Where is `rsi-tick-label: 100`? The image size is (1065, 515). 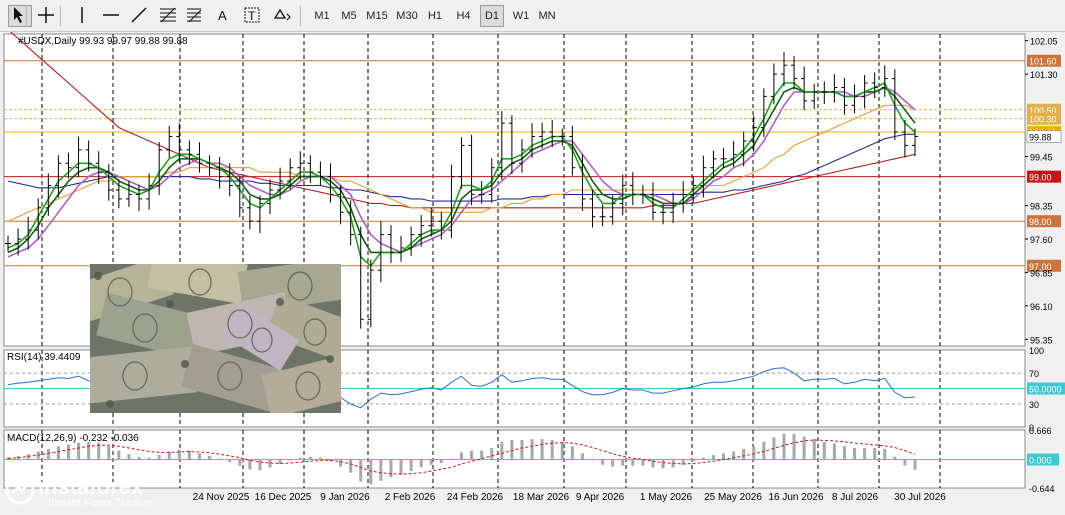 rsi-tick-label: 100 is located at coordinates (1036, 351).